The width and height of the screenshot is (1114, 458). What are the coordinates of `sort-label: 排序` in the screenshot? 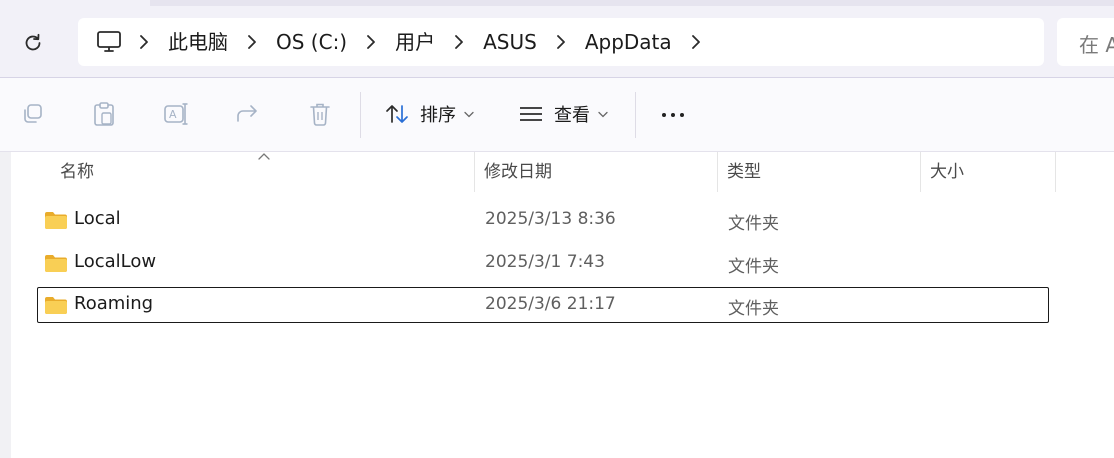 It's located at (438, 115).